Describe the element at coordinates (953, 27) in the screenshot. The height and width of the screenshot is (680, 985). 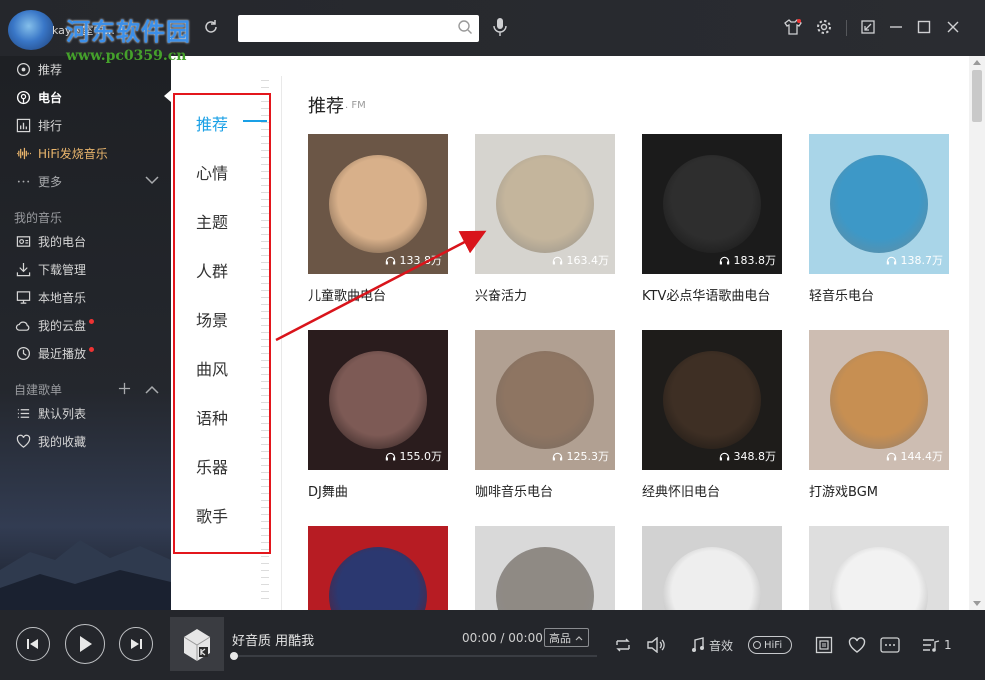
I see `close-icon` at that location.